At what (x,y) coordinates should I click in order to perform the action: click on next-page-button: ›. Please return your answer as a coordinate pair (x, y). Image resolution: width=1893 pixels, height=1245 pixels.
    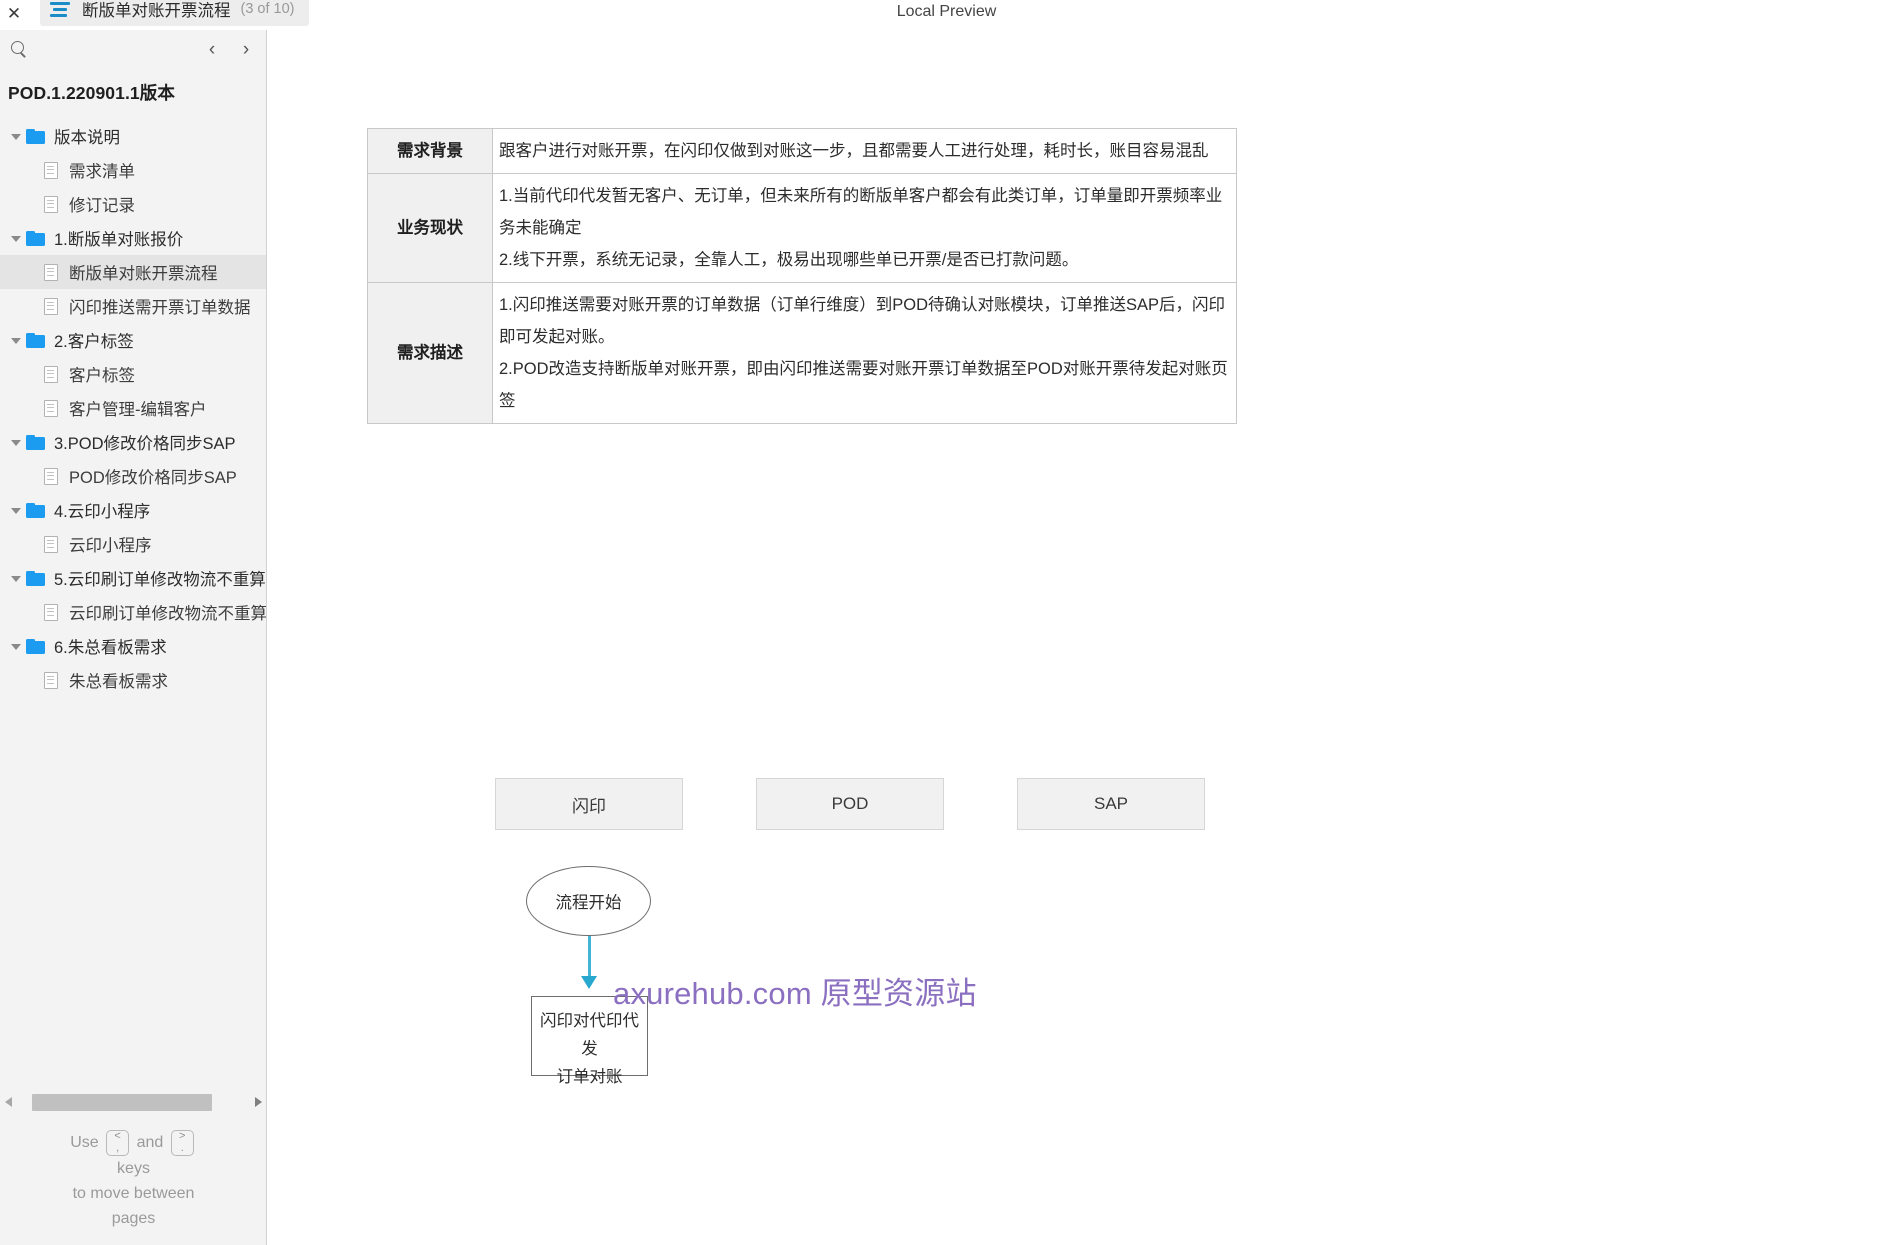
    Looking at the image, I should click on (246, 49).